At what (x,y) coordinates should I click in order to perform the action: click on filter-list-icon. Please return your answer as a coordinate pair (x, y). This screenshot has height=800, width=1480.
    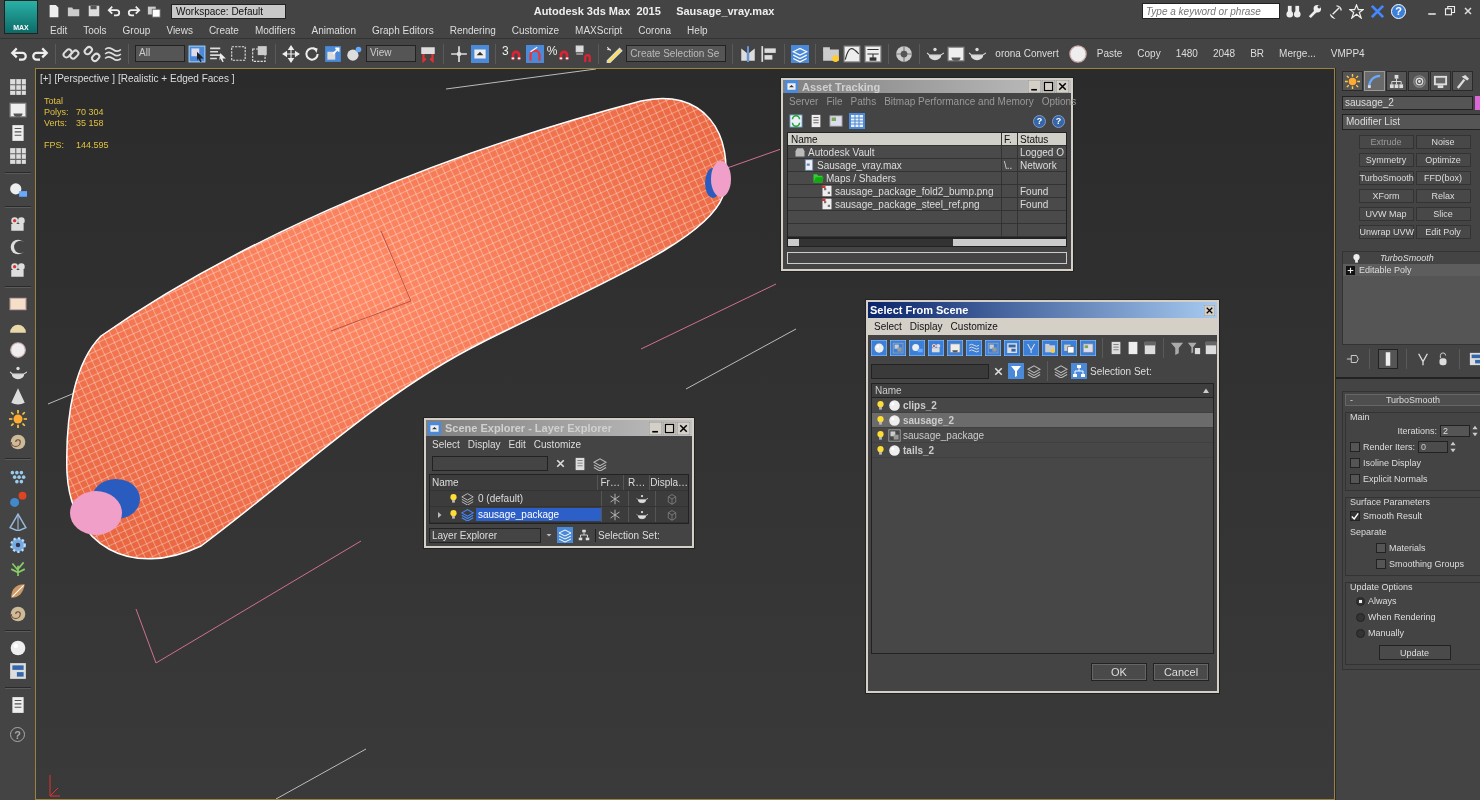
    Looking at the image, I should click on (1194, 348).